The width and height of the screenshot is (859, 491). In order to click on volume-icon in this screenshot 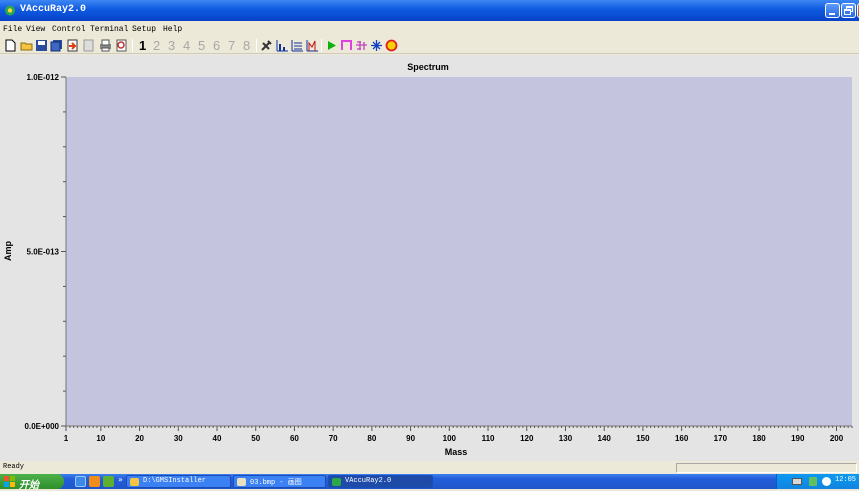, I will do `click(826, 481)`.